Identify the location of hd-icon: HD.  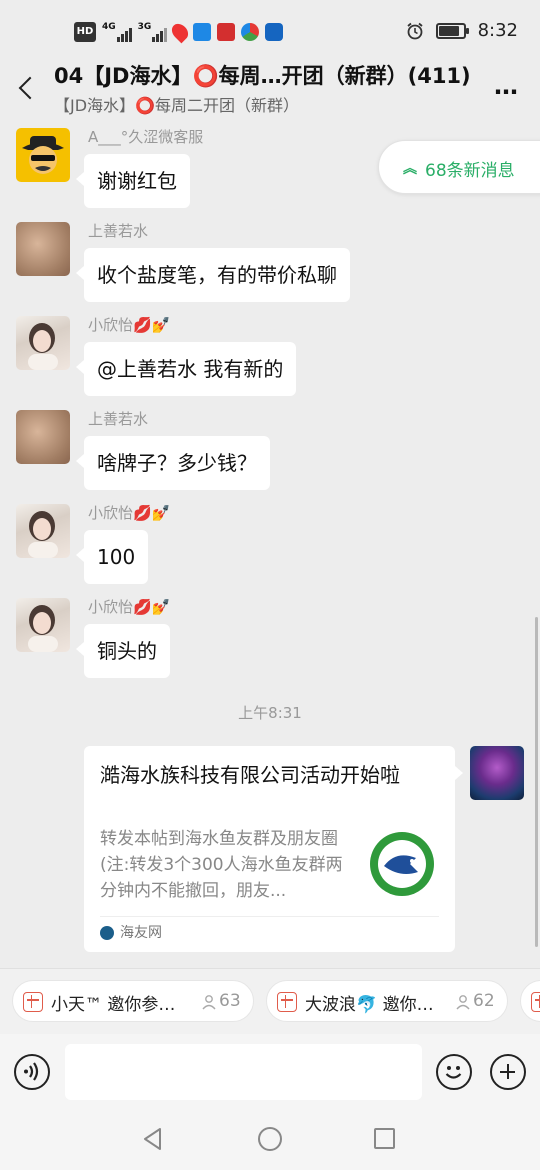
(85, 32).